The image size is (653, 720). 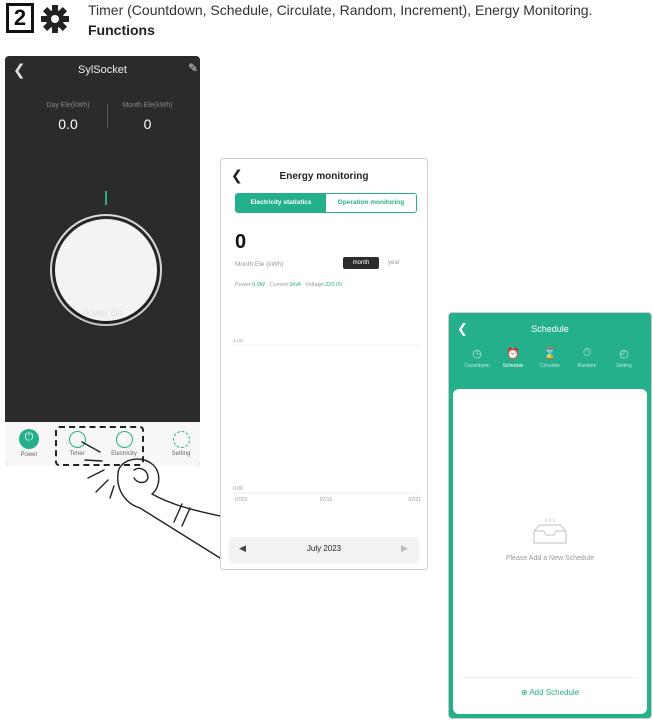 I want to click on power-value: 0.0W, so click(x=258, y=285).